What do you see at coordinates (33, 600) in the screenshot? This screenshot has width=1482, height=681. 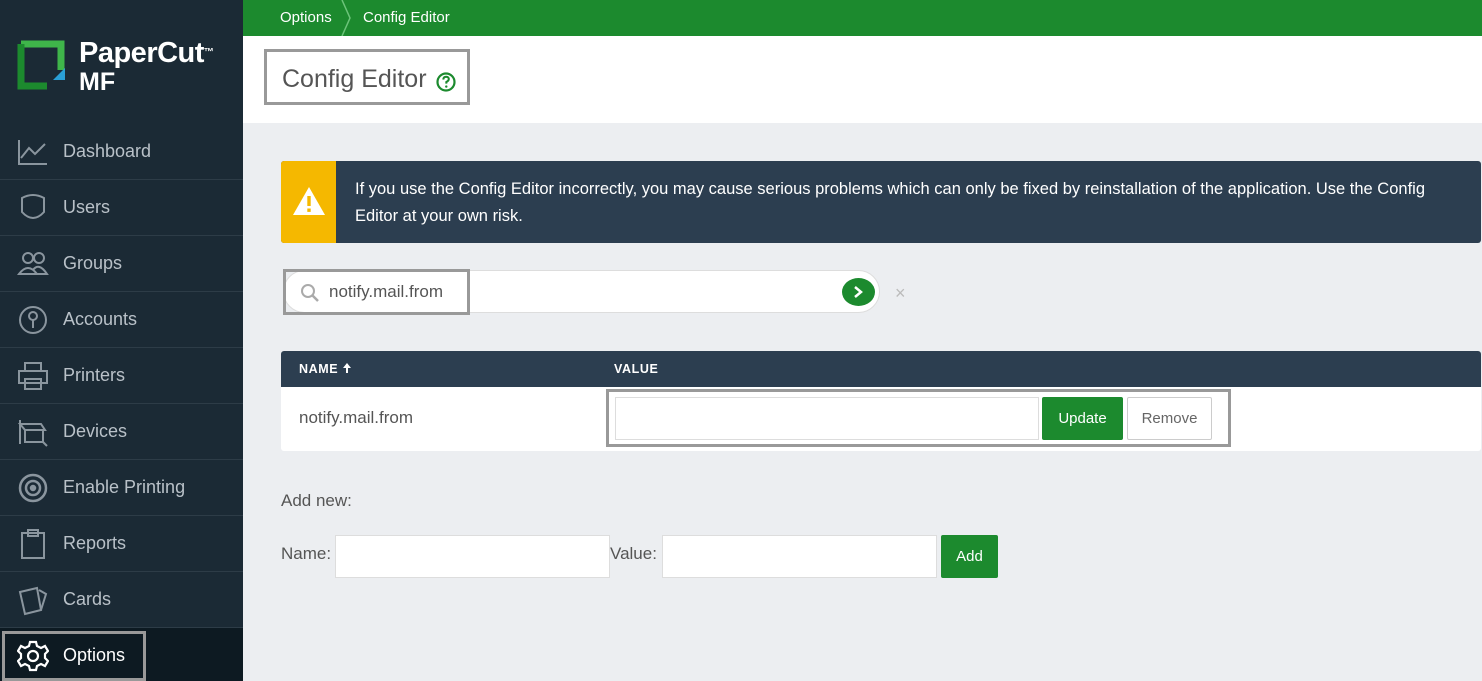 I see `cards-icon` at bounding box center [33, 600].